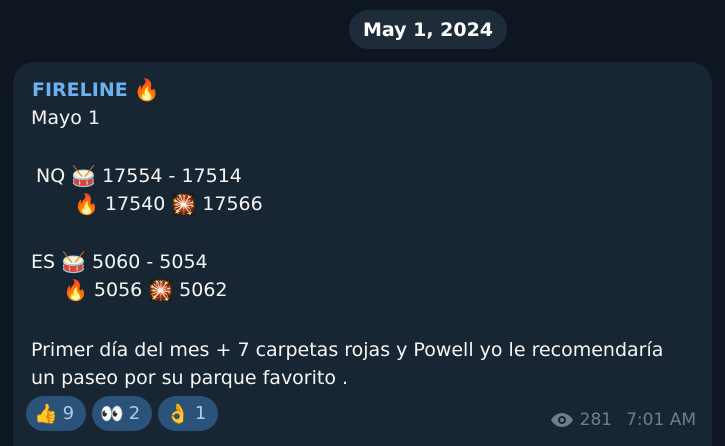 This screenshot has width=725, height=446. I want to click on reaction-ok-hand: 👌 1, so click(188, 413).